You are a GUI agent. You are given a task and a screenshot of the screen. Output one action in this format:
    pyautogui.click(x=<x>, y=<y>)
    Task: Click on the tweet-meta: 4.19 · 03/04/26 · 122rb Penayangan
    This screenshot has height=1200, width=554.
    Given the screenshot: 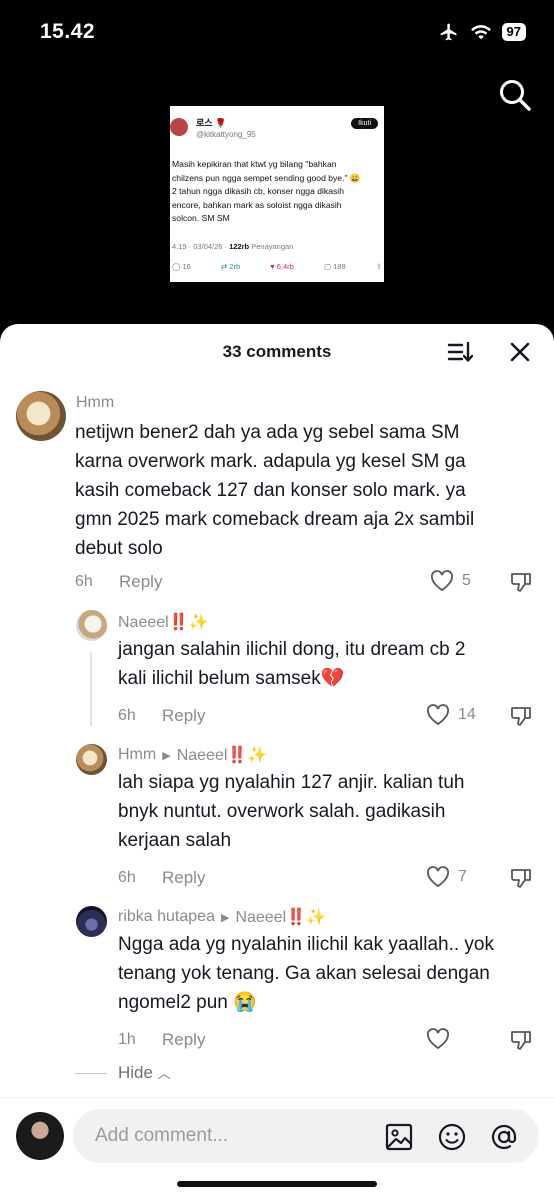 What is the action you would take?
    pyautogui.click(x=232, y=246)
    